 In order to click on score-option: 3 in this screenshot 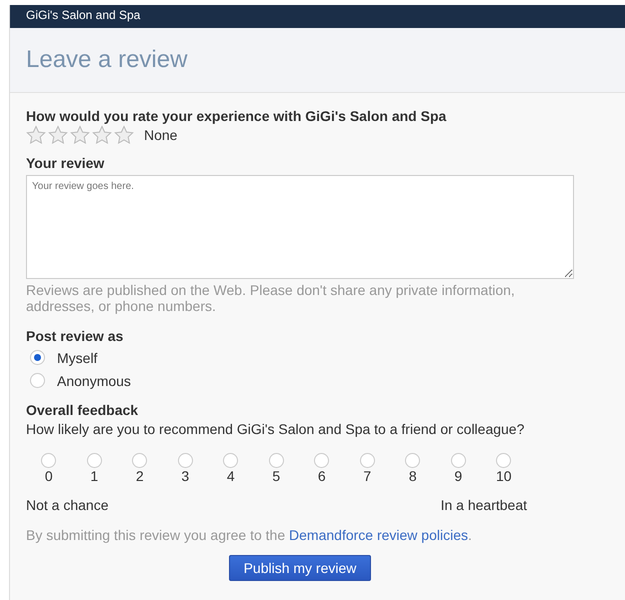, I will do `click(185, 468)`.